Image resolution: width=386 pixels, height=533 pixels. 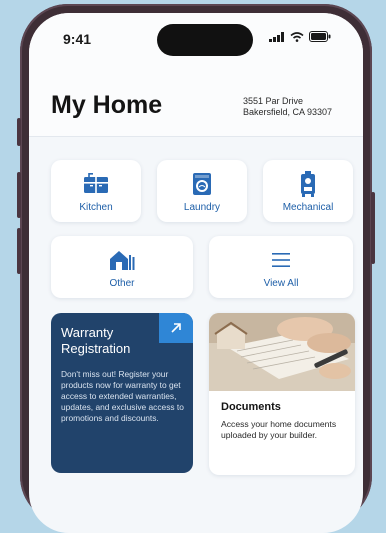 I want to click on laundry-icon, so click(x=202, y=184).